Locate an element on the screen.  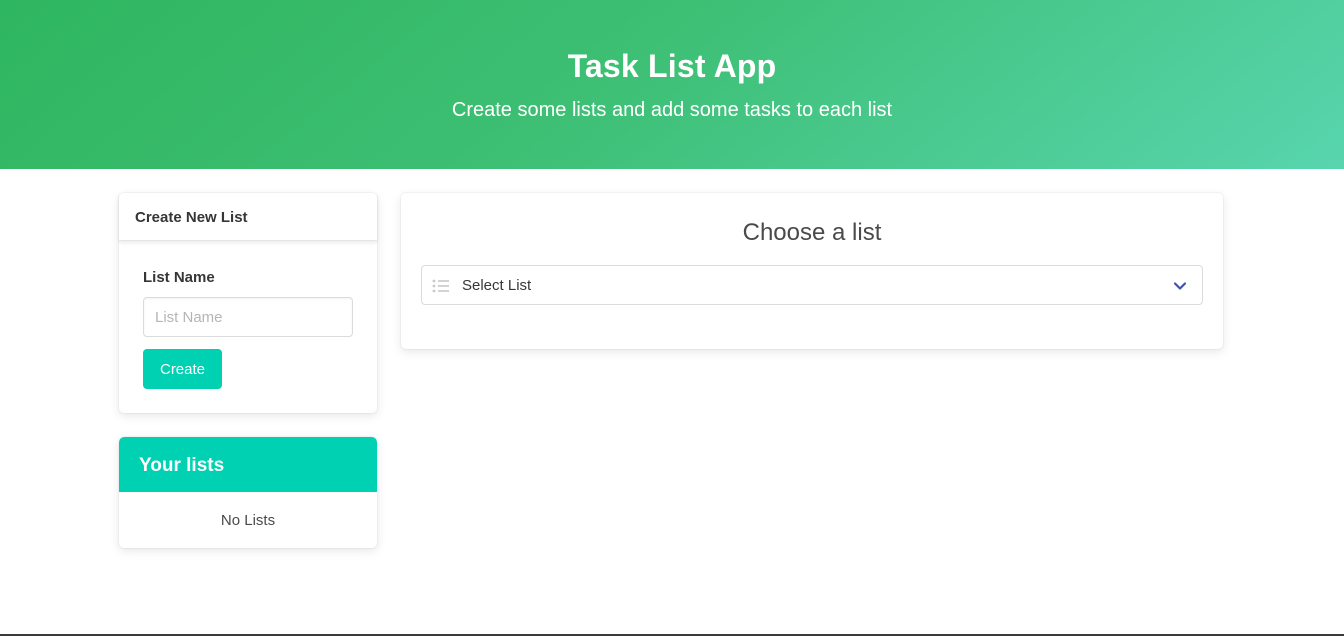
create-button: Create is located at coordinates (182, 369).